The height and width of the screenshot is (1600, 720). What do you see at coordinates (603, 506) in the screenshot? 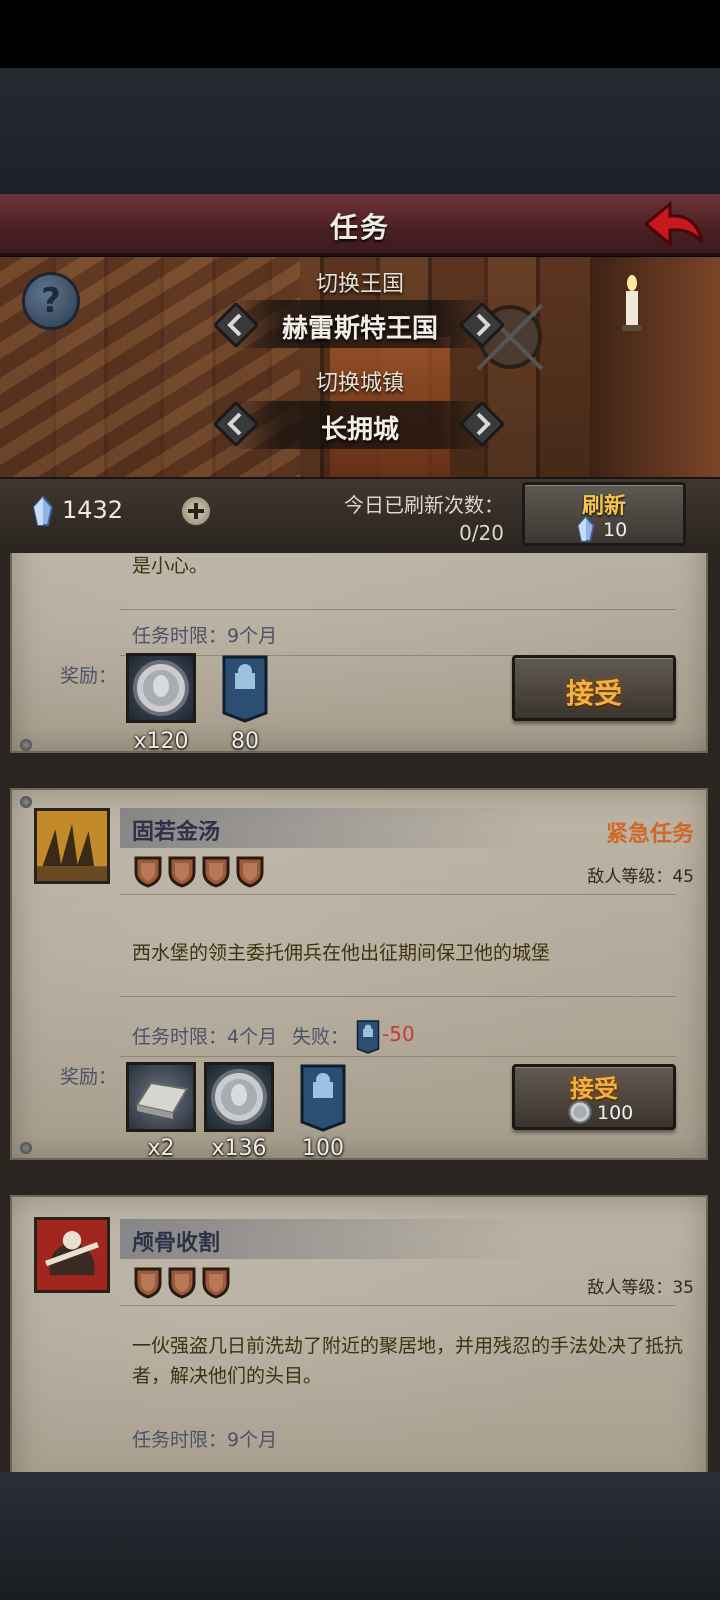
I see `refresh-button-label: 刷新` at bounding box center [603, 506].